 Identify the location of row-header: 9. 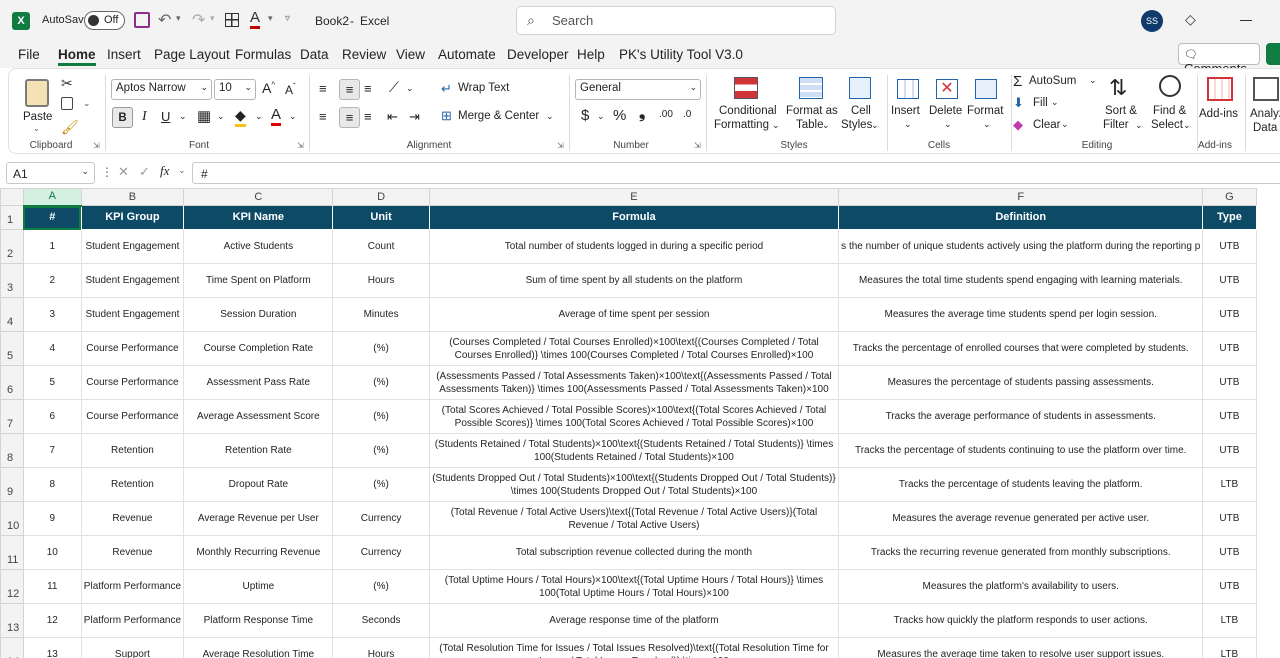
(12, 484).